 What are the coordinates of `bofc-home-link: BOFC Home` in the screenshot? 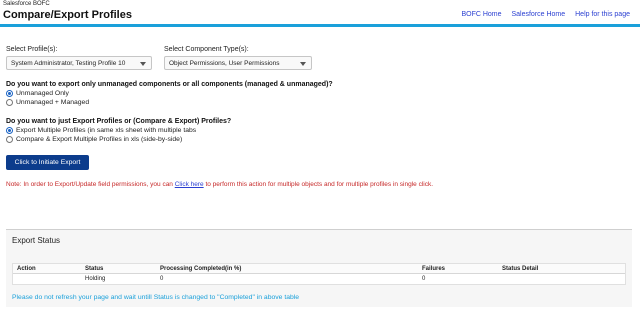 It's located at (481, 14).